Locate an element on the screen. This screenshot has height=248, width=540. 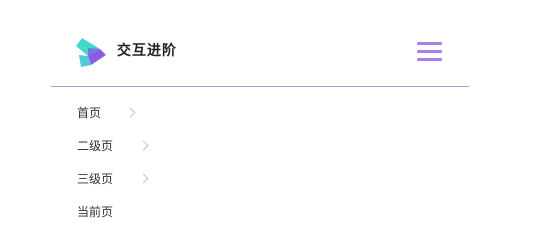
breadcrumb-item-level2: 二级页 is located at coordinates (113, 146).